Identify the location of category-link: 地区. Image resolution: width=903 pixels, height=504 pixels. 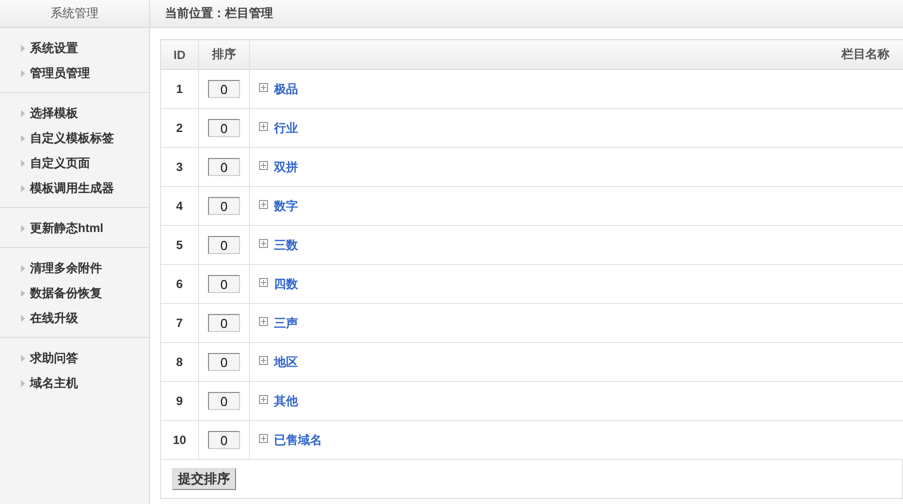
(286, 362).